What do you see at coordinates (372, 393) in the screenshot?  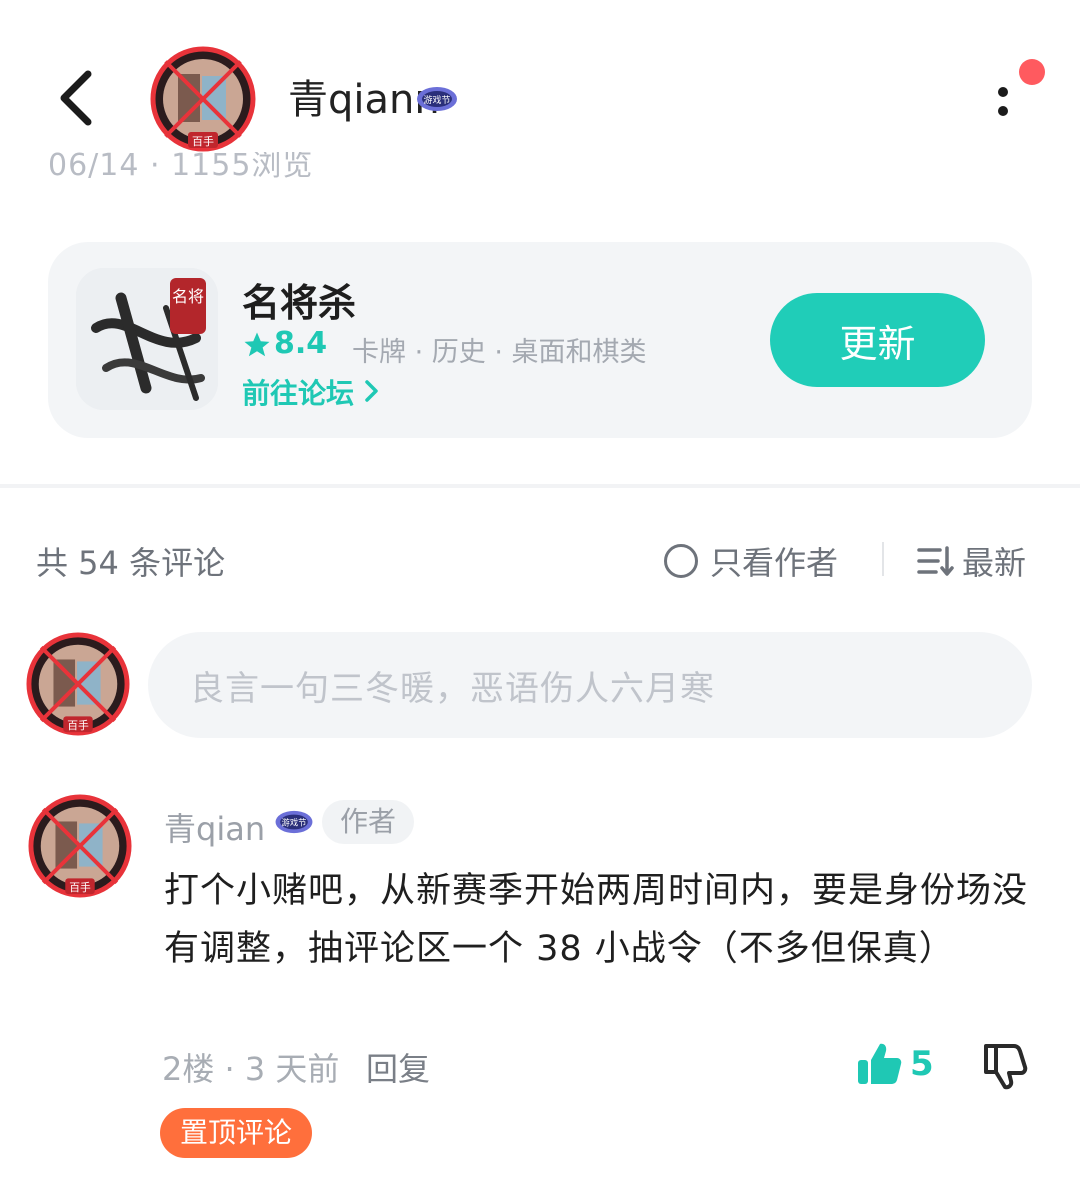 I see `chevron-right-icon` at bounding box center [372, 393].